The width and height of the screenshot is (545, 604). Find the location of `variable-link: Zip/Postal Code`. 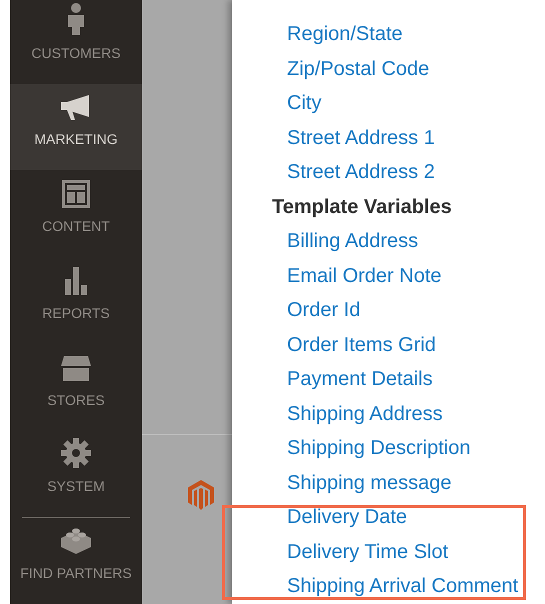

variable-link: Zip/Postal Code is located at coordinates (358, 69).